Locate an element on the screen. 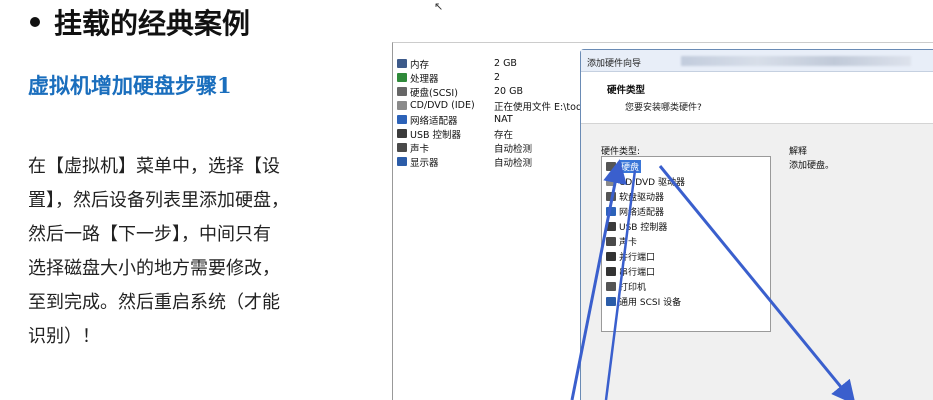 This screenshot has height=400, width=933. wizard-titlebar: 添加硬件向导 is located at coordinates (757, 61).